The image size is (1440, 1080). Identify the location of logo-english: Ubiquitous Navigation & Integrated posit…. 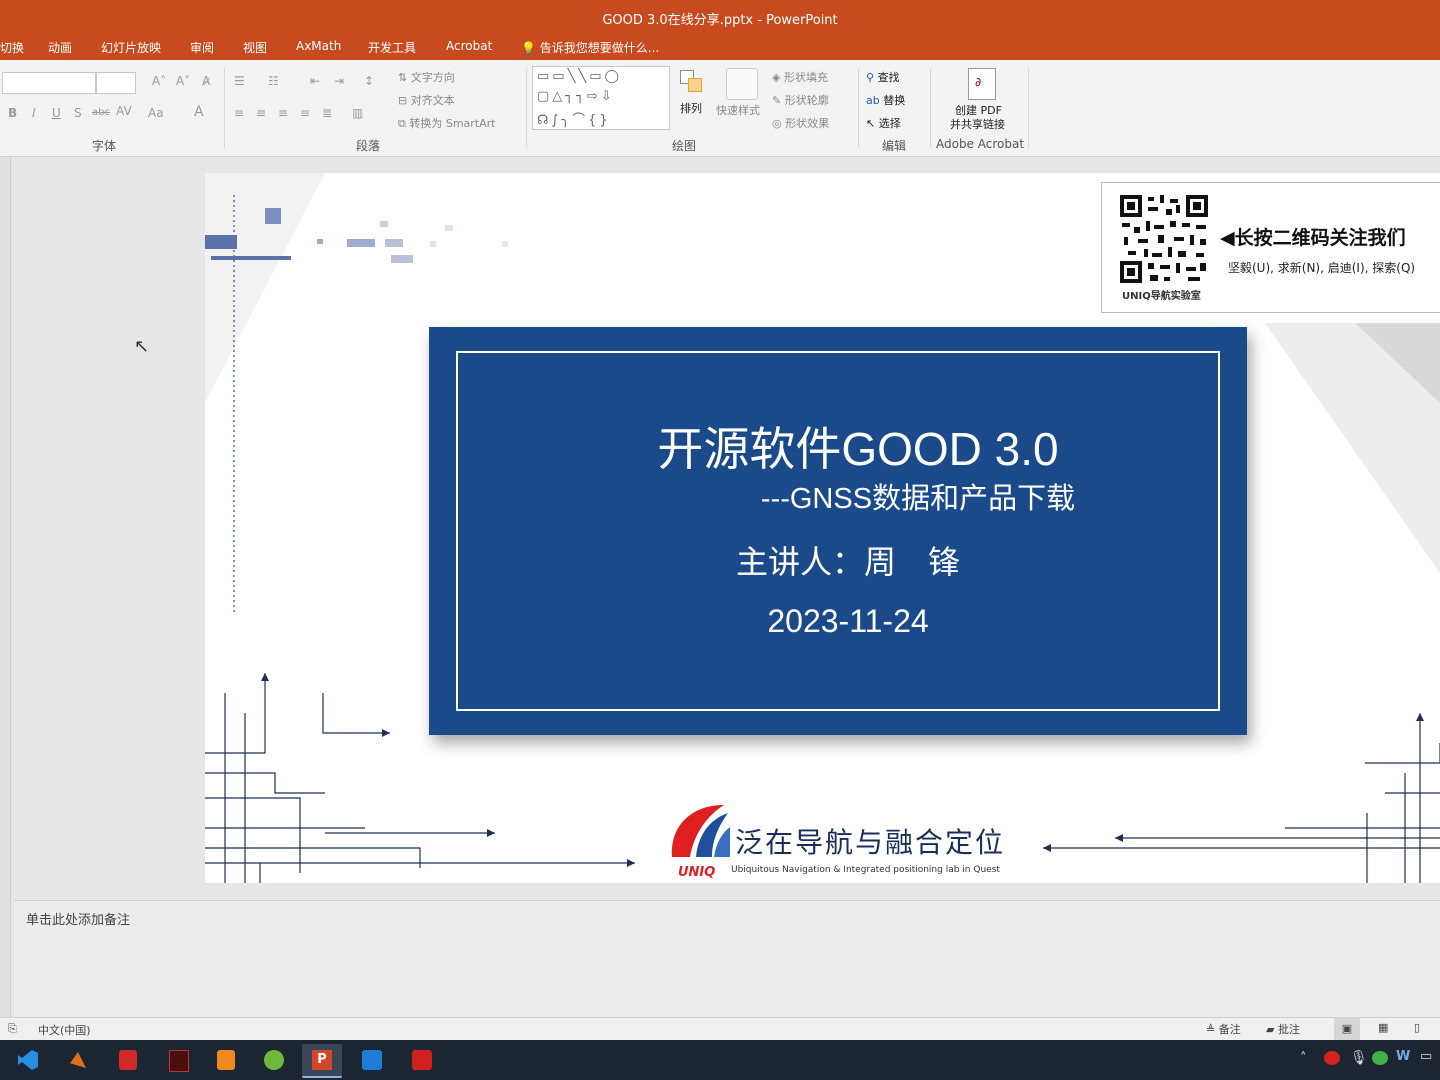
(865, 870).